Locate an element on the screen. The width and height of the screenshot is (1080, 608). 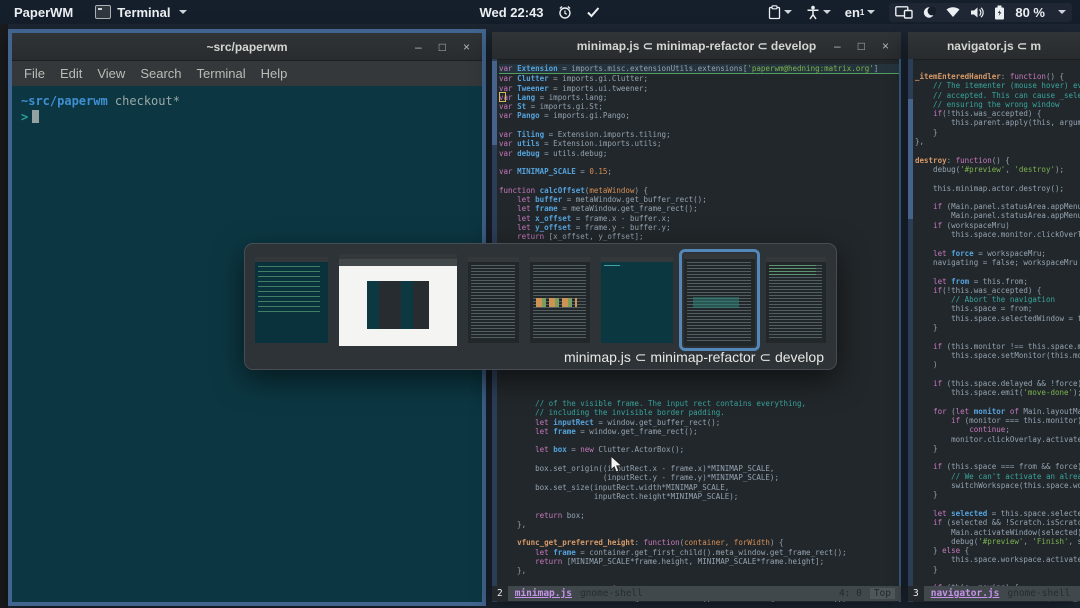
activities-button: PaperWM is located at coordinates (51, 12).